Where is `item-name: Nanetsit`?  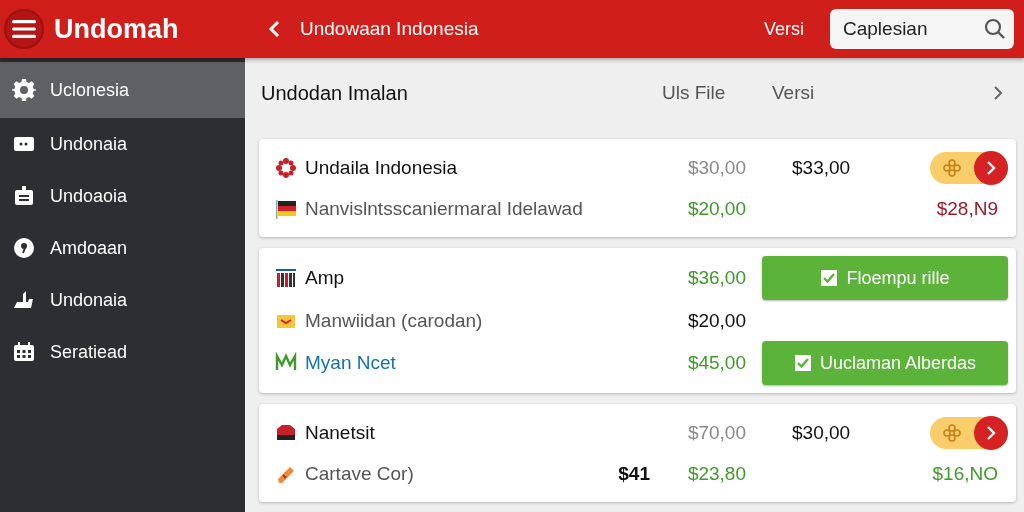 item-name: Nanetsit is located at coordinates (340, 432).